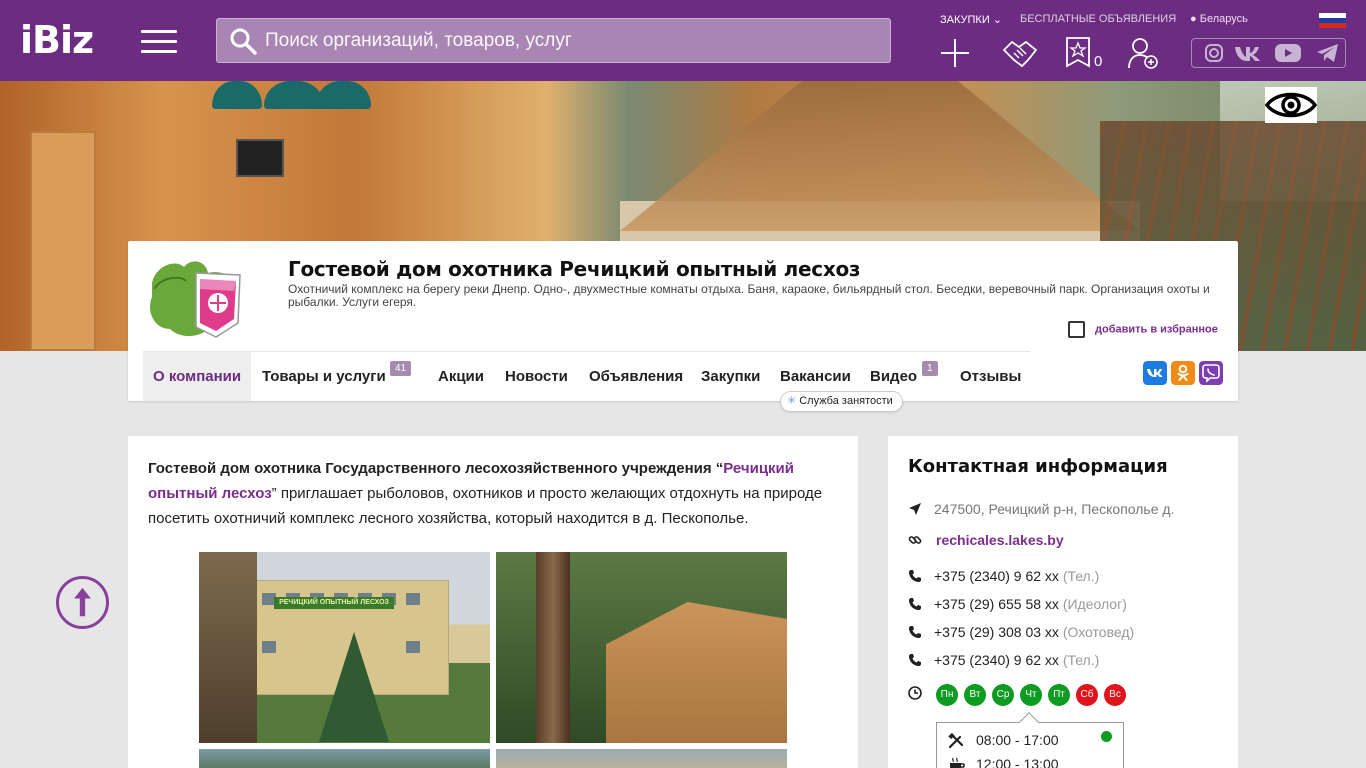 This screenshot has height=768, width=1366. Describe the element at coordinates (1030, 604) in the screenshot. I see `phone-entry: +375 (29) 655 58 xx (Идеолог)` at that location.